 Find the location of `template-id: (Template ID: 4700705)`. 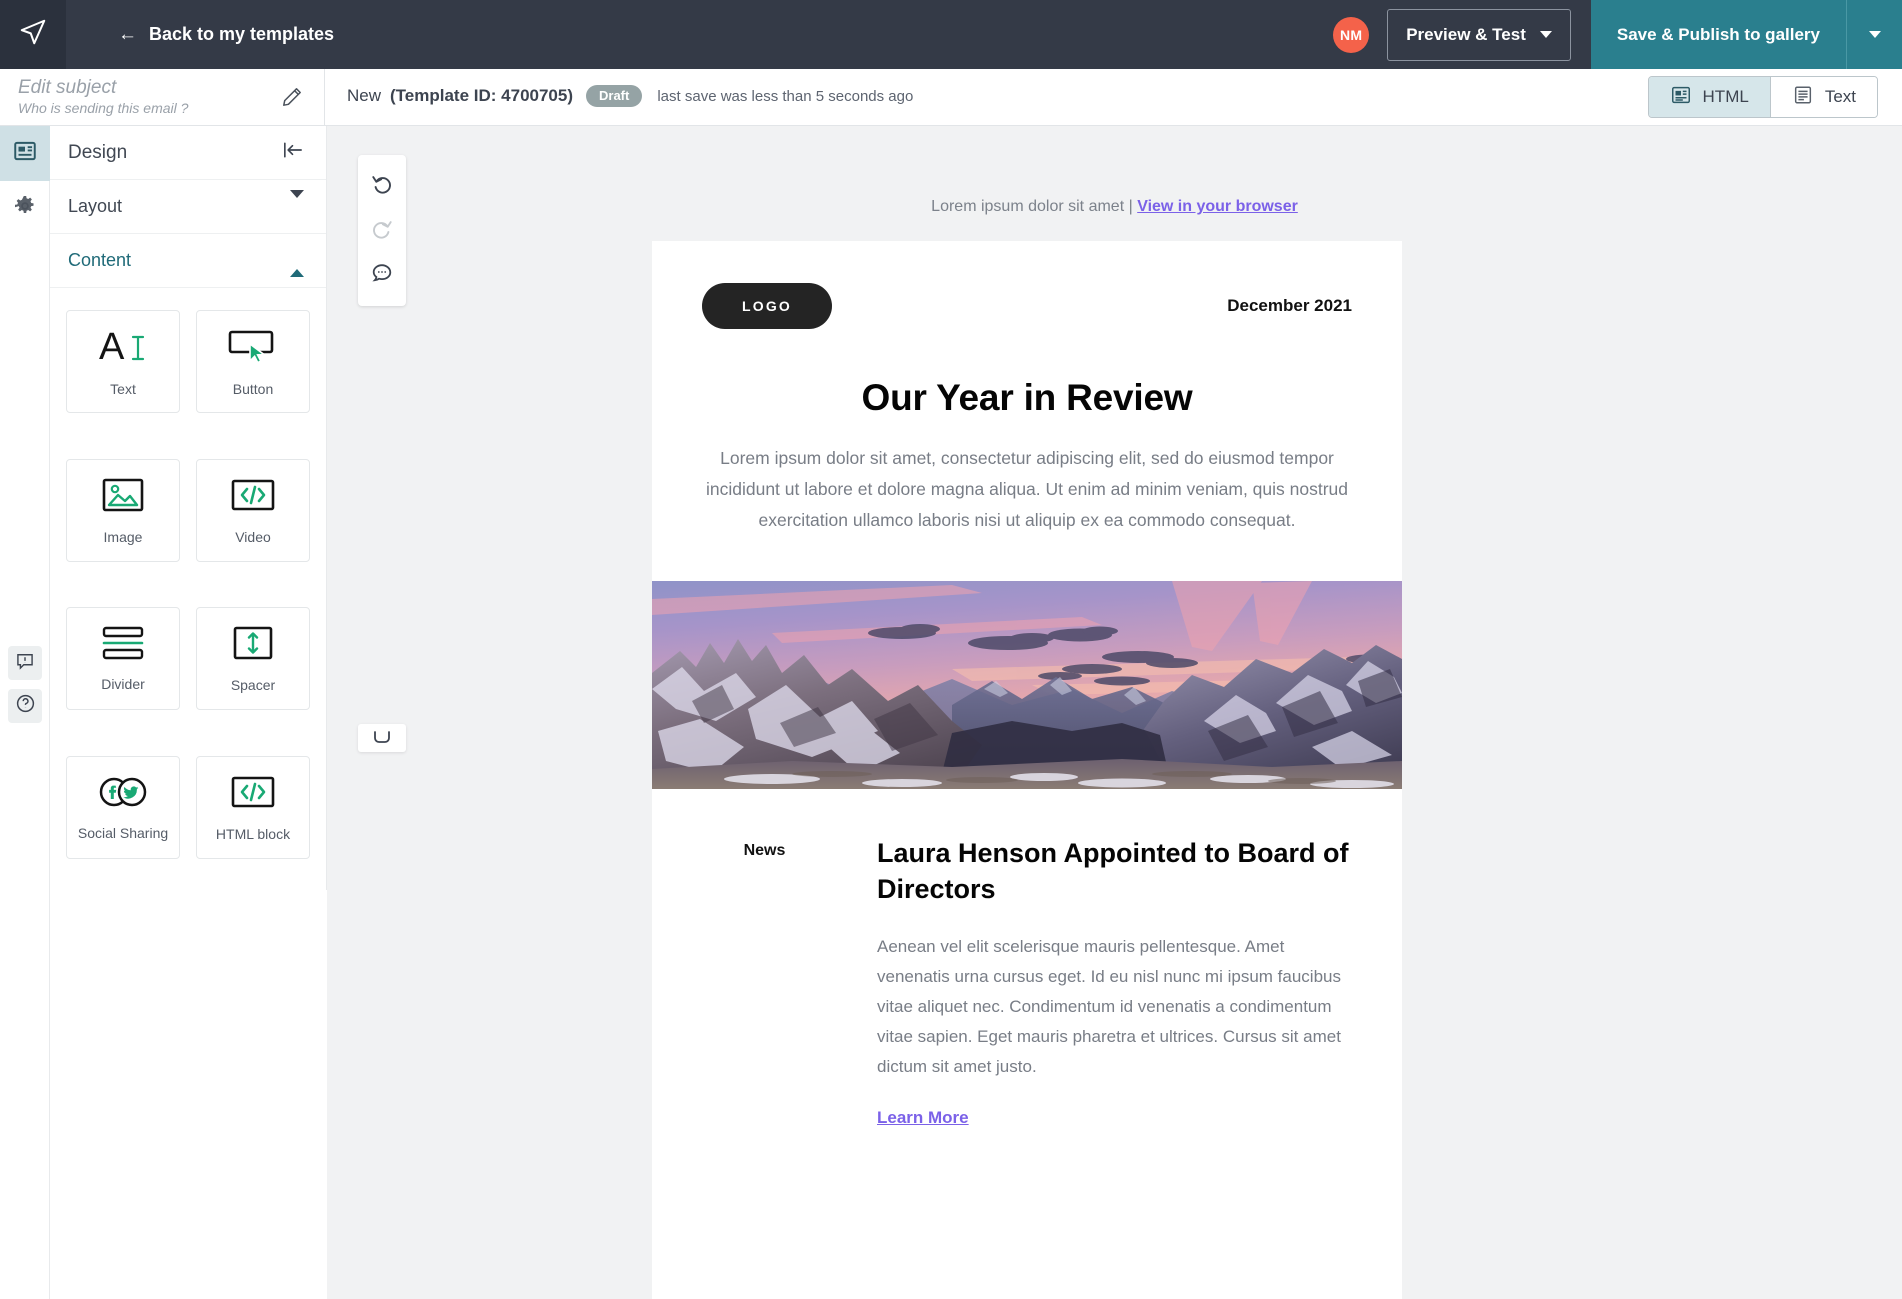

template-id: (Template ID: 4700705) is located at coordinates (481, 95).